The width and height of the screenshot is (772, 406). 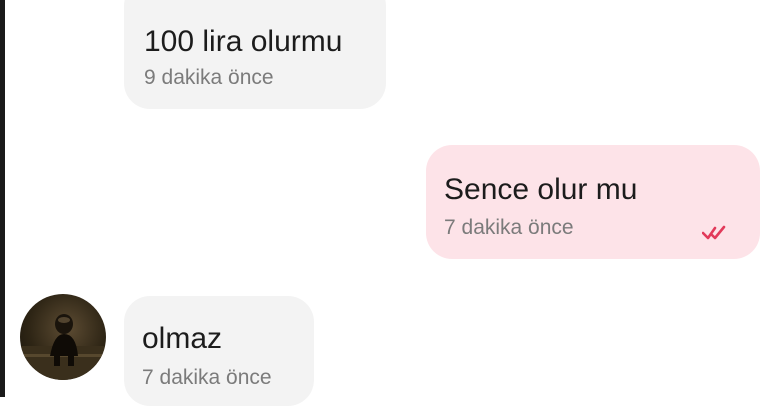 I want to click on message-text: olmaz, so click(x=182, y=338).